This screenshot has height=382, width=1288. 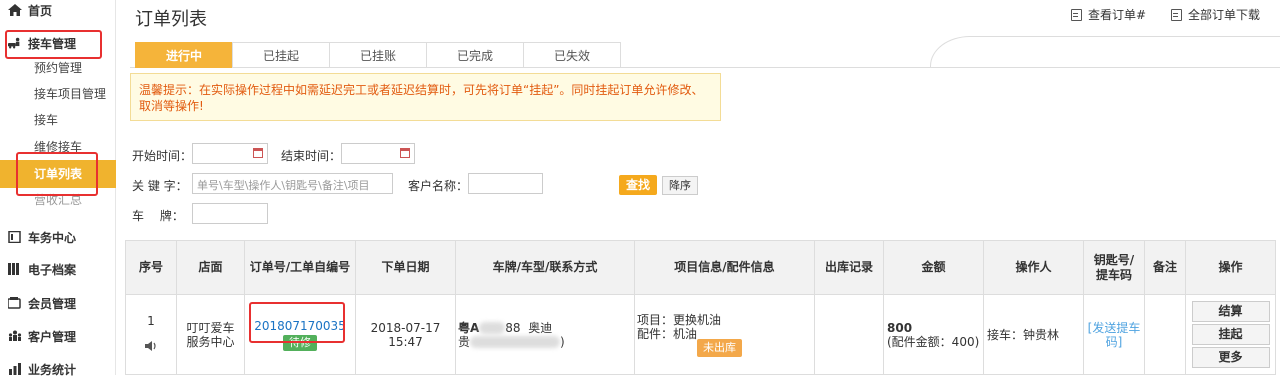 I want to click on column-header: 出库记录, so click(x=849, y=267).